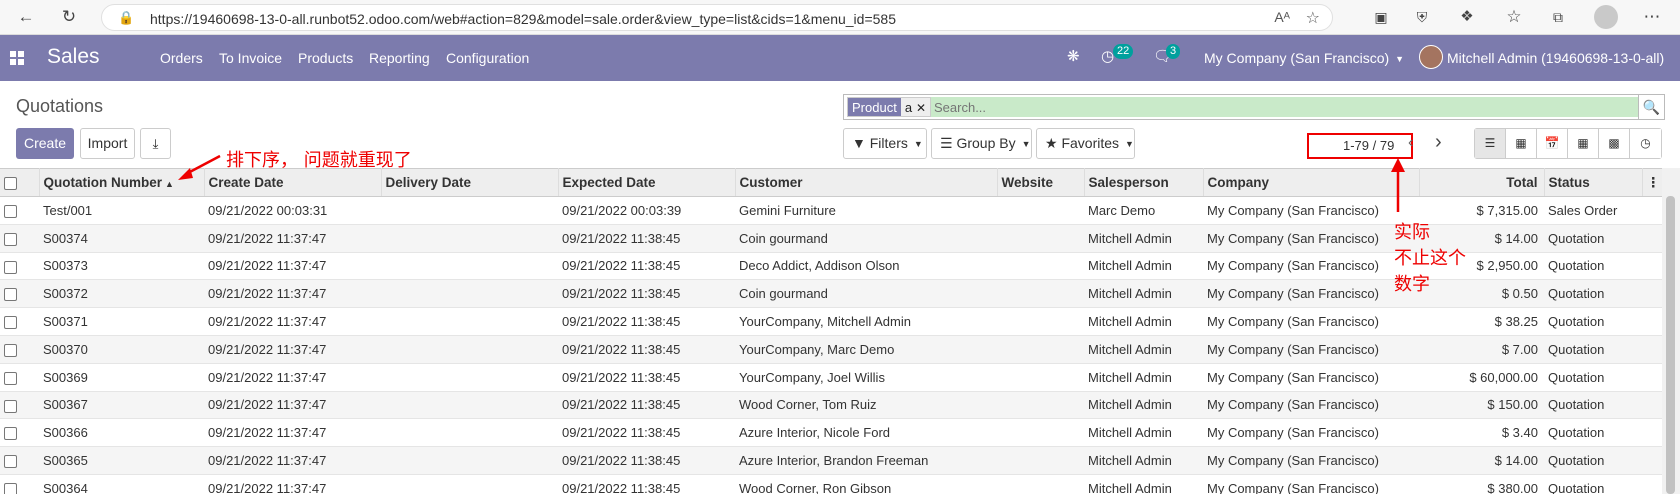  I want to click on sort-annotation: 排下序， 问题就重现了, so click(319, 160).